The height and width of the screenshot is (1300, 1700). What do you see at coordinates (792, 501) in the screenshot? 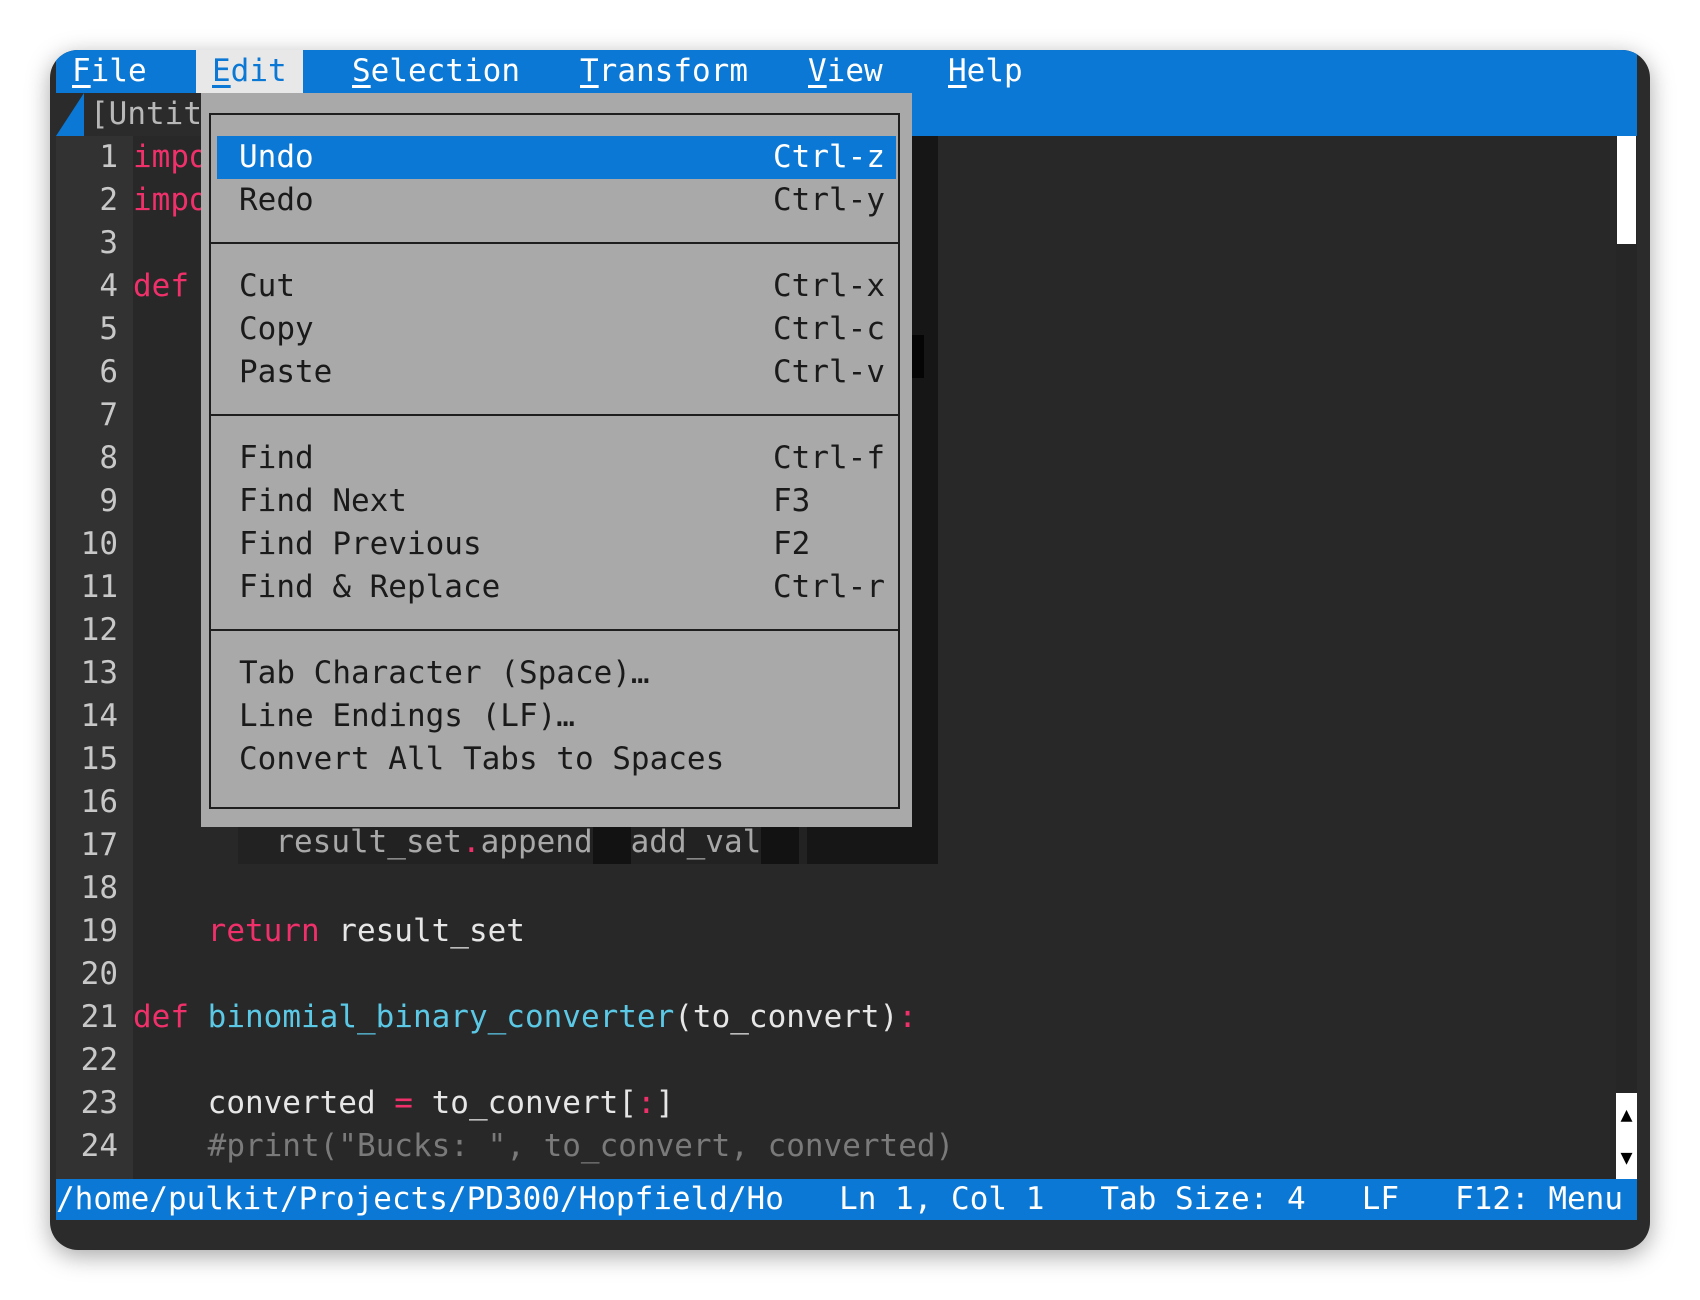
I see `menu-item-shortcut: F3` at bounding box center [792, 501].